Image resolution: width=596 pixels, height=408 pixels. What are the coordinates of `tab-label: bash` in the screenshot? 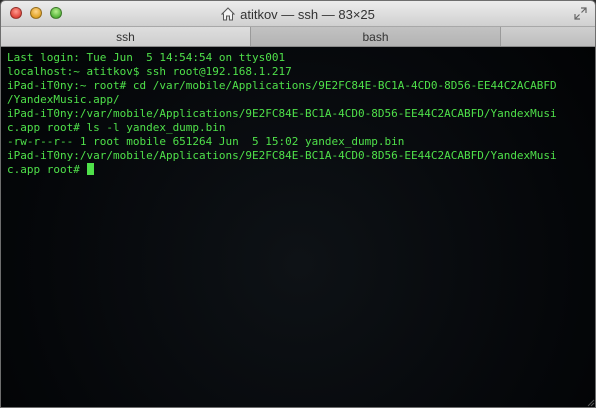 It's located at (375, 36).